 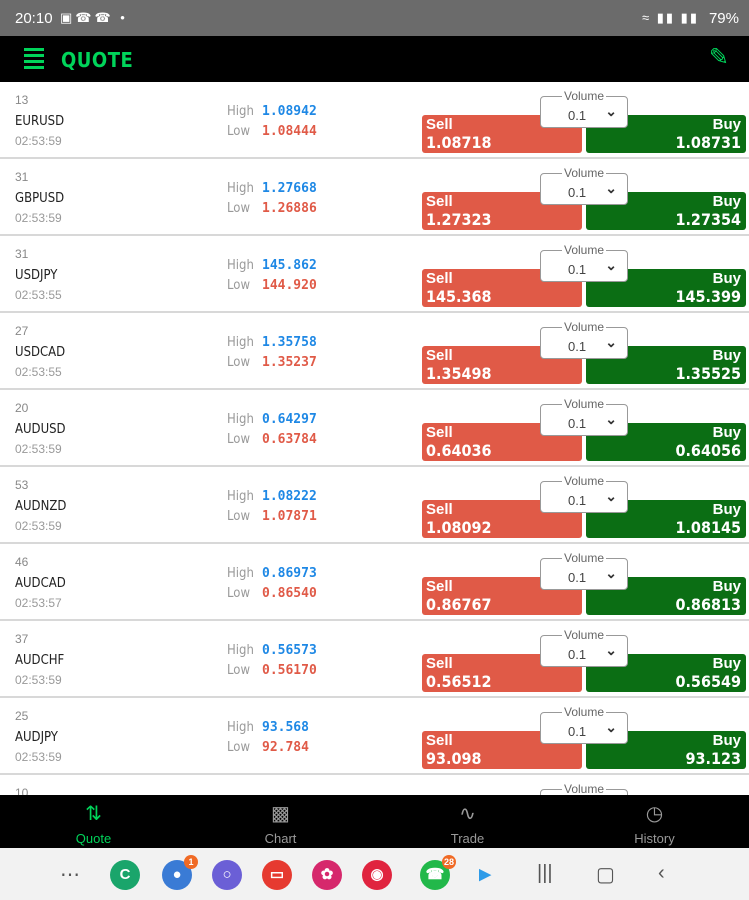 What do you see at coordinates (467, 838) in the screenshot?
I see `tab-label: Trade` at bounding box center [467, 838].